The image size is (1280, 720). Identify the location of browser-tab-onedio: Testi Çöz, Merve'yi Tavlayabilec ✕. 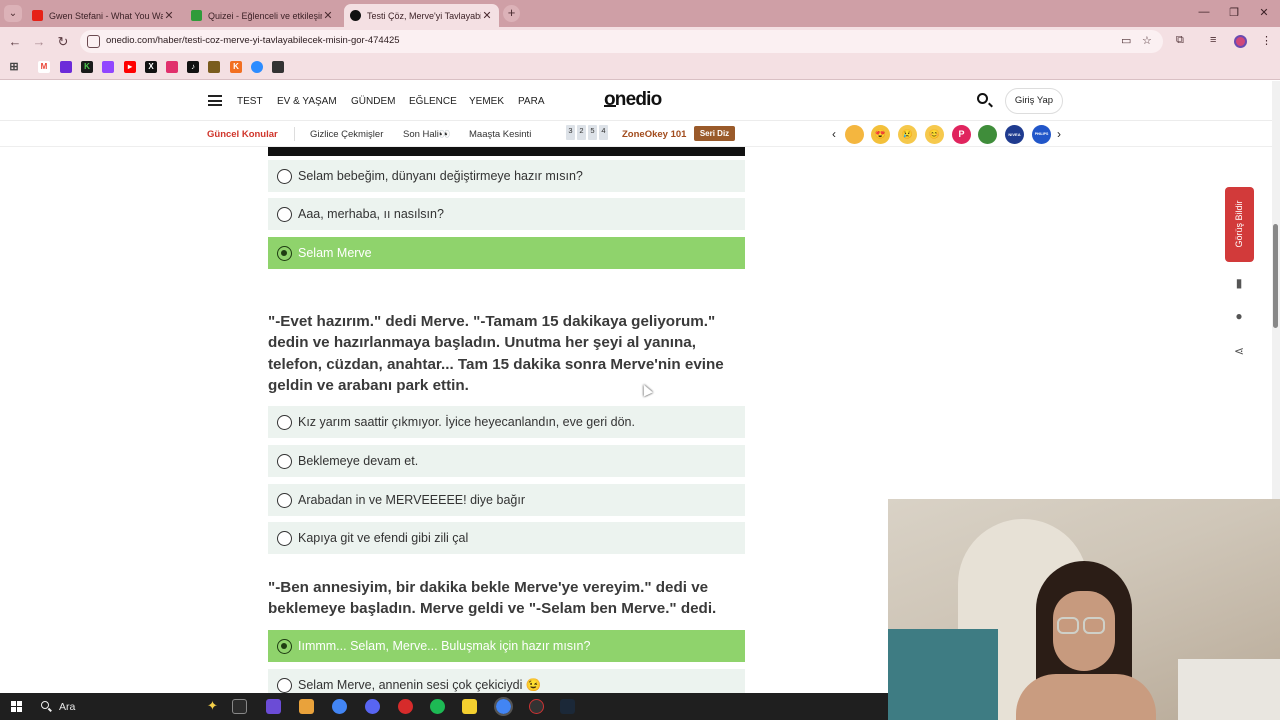
(421, 15).